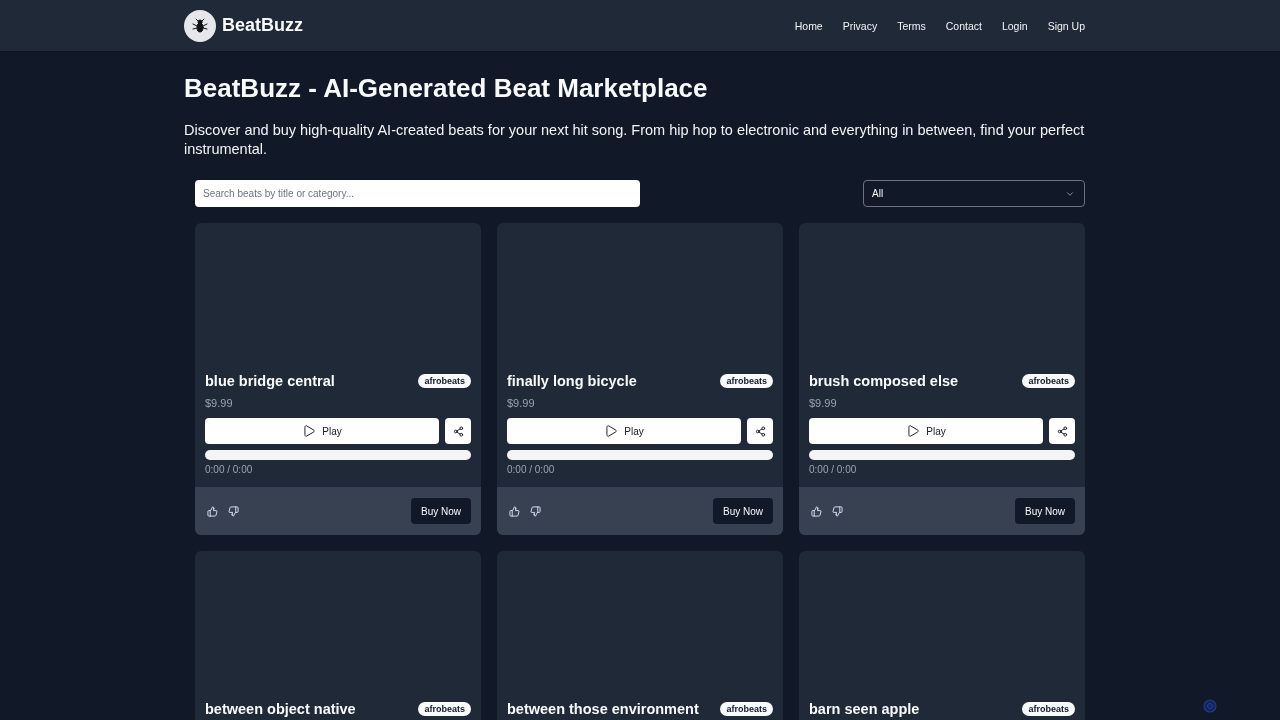  I want to click on brand-name: BeatBuzz, so click(262, 25).